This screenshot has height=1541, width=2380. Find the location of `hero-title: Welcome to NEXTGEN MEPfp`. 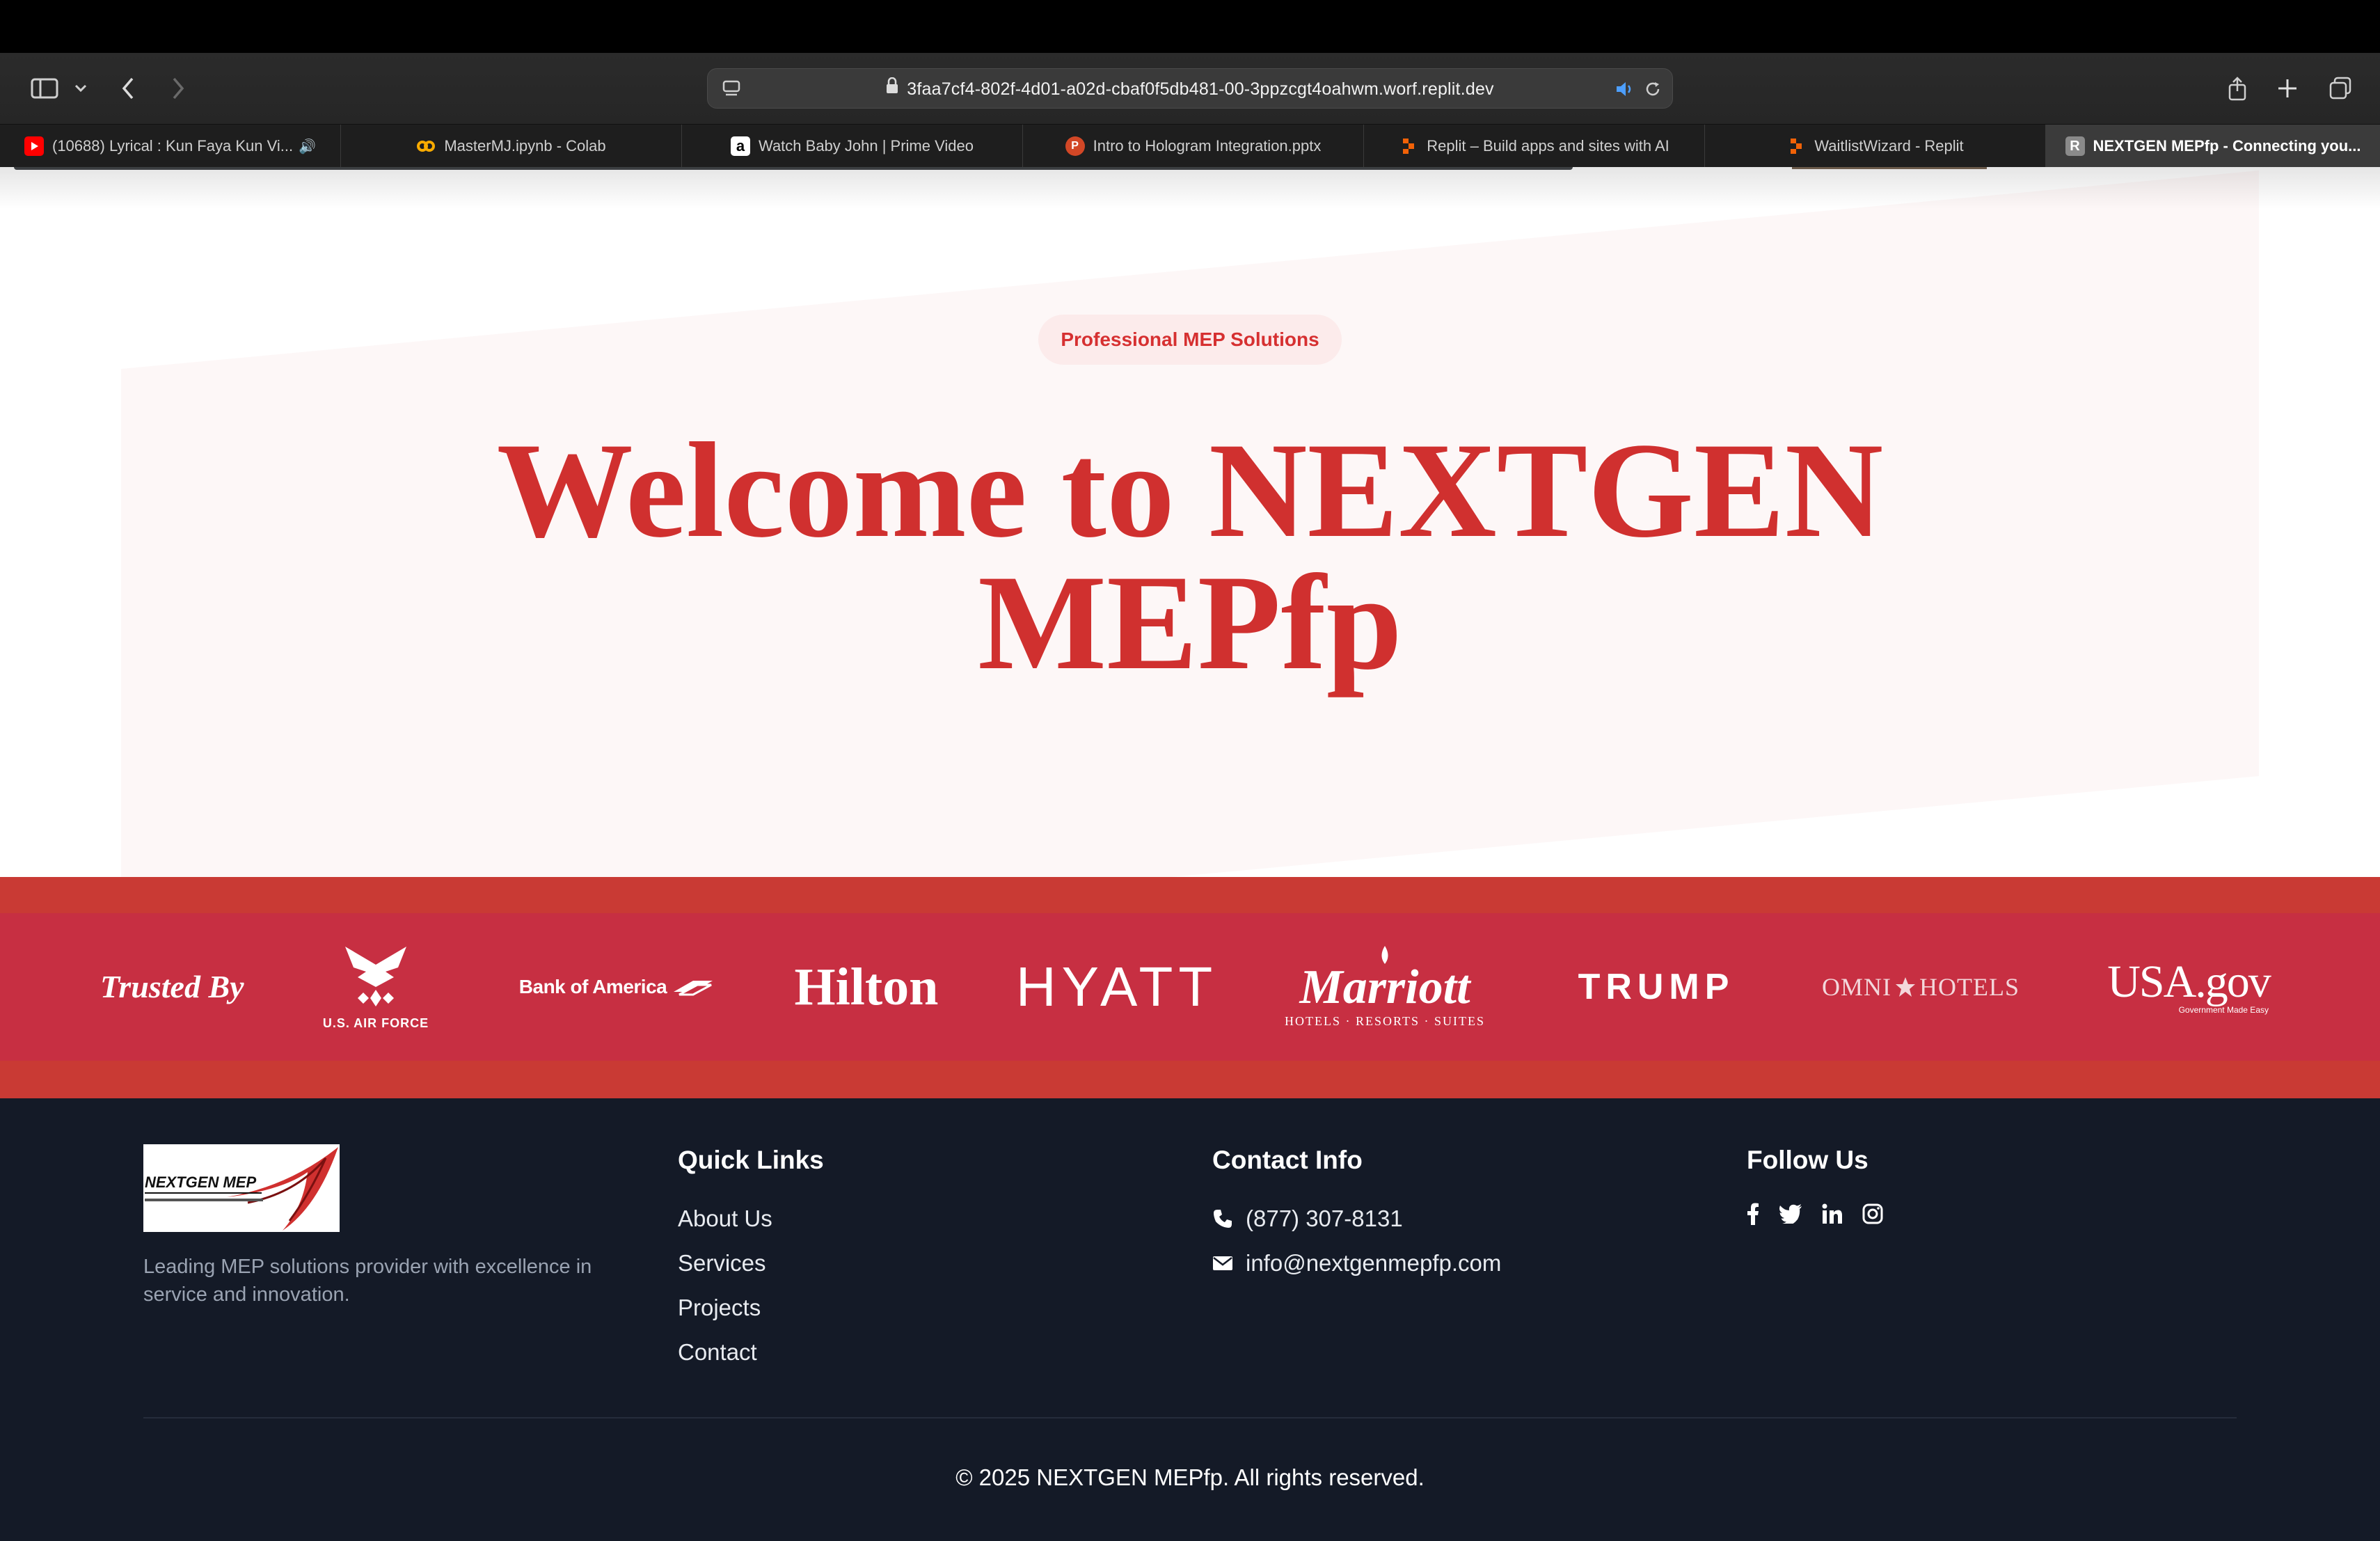

hero-title: Welcome to NEXTGEN MEPfp is located at coordinates (1190, 556).